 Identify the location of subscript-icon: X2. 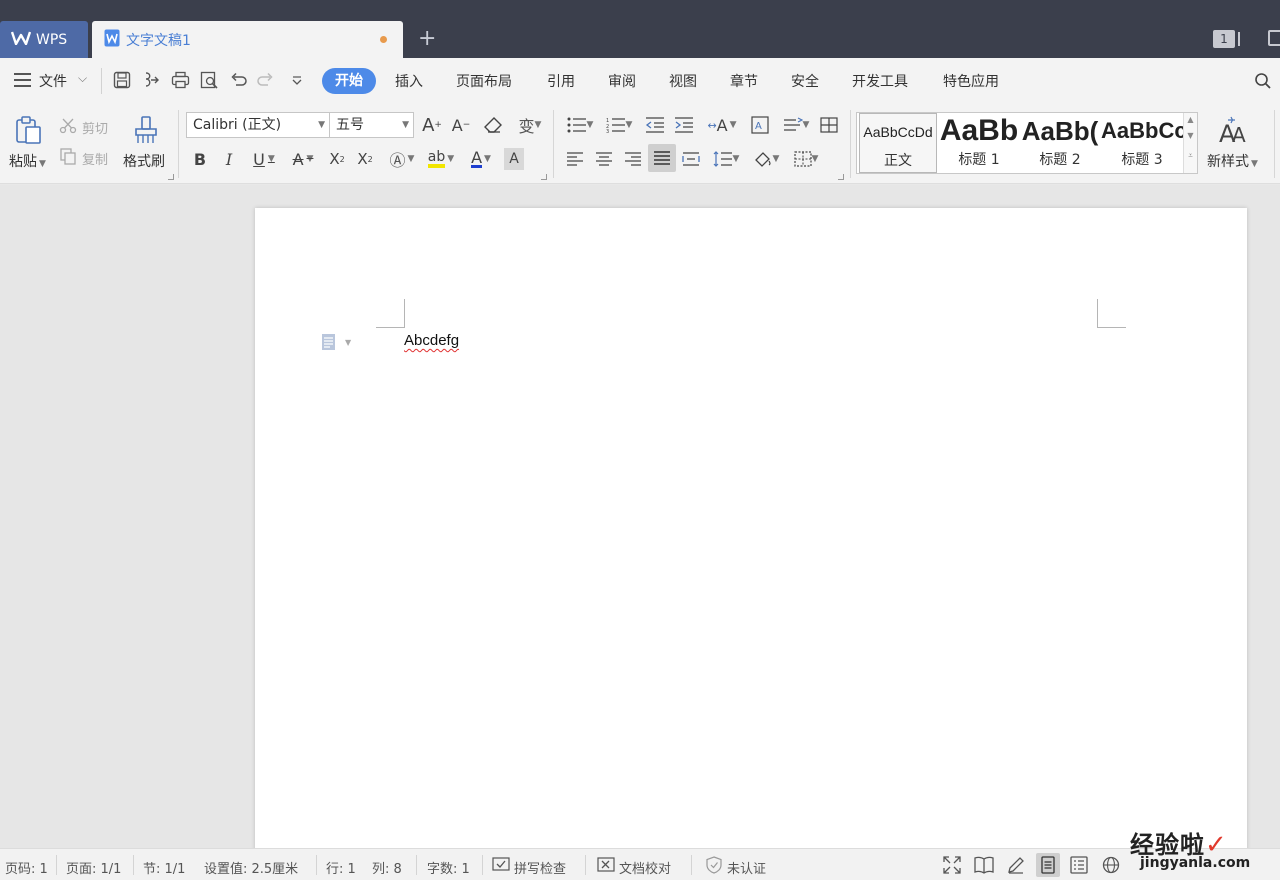
(365, 159).